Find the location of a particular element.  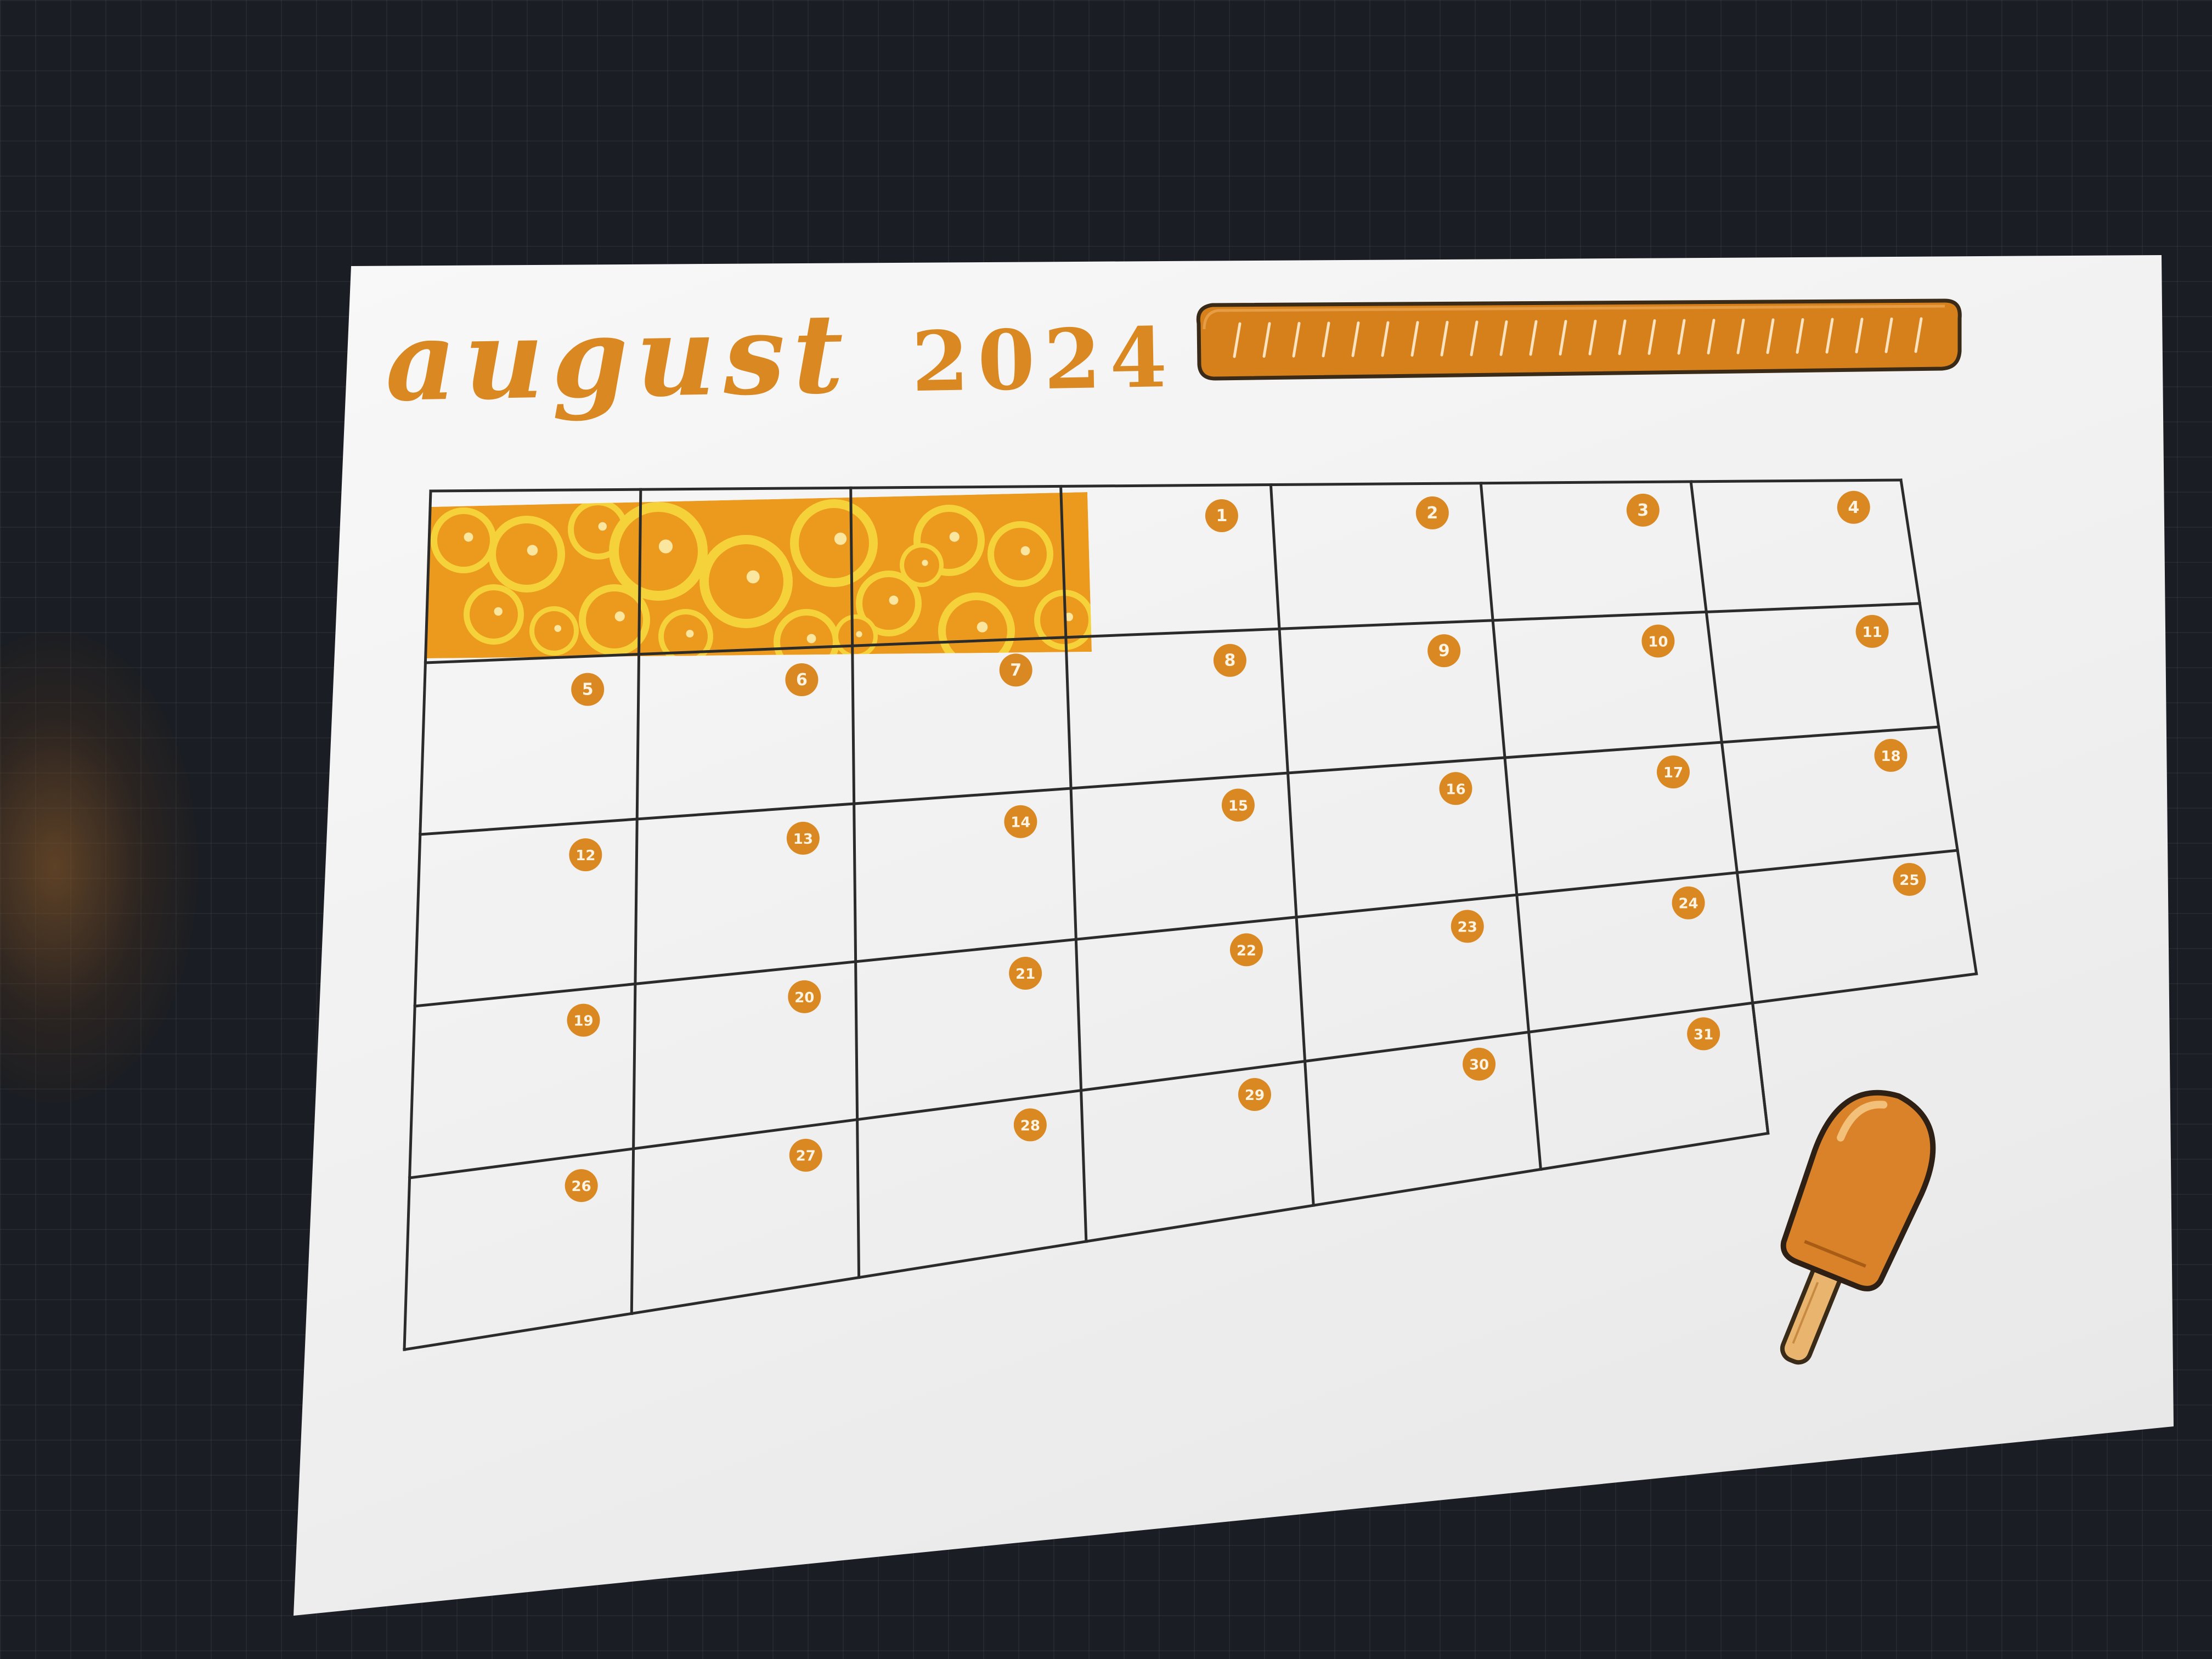

date-badge: 7 is located at coordinates (1015, 670).